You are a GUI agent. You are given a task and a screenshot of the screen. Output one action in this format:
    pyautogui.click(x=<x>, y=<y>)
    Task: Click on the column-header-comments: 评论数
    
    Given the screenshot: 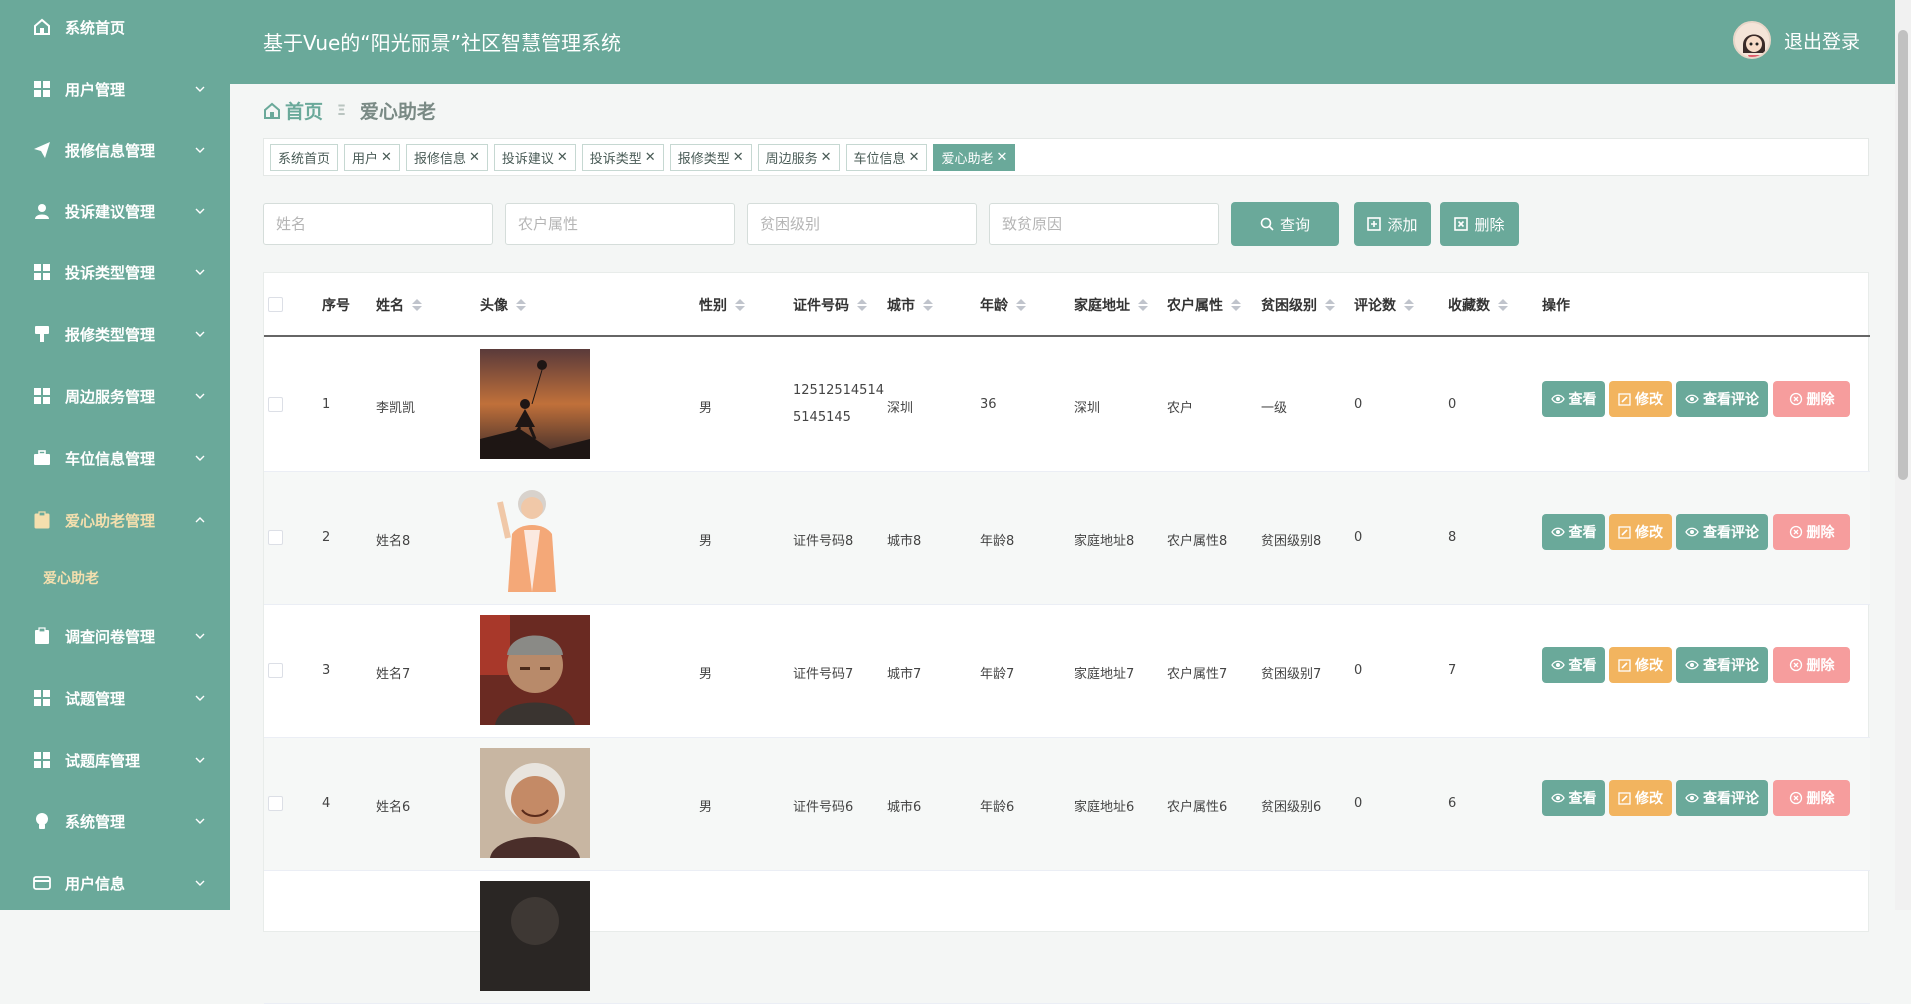 What is the action you would take?
    pyautogui.click(x=1384, y=305)
    